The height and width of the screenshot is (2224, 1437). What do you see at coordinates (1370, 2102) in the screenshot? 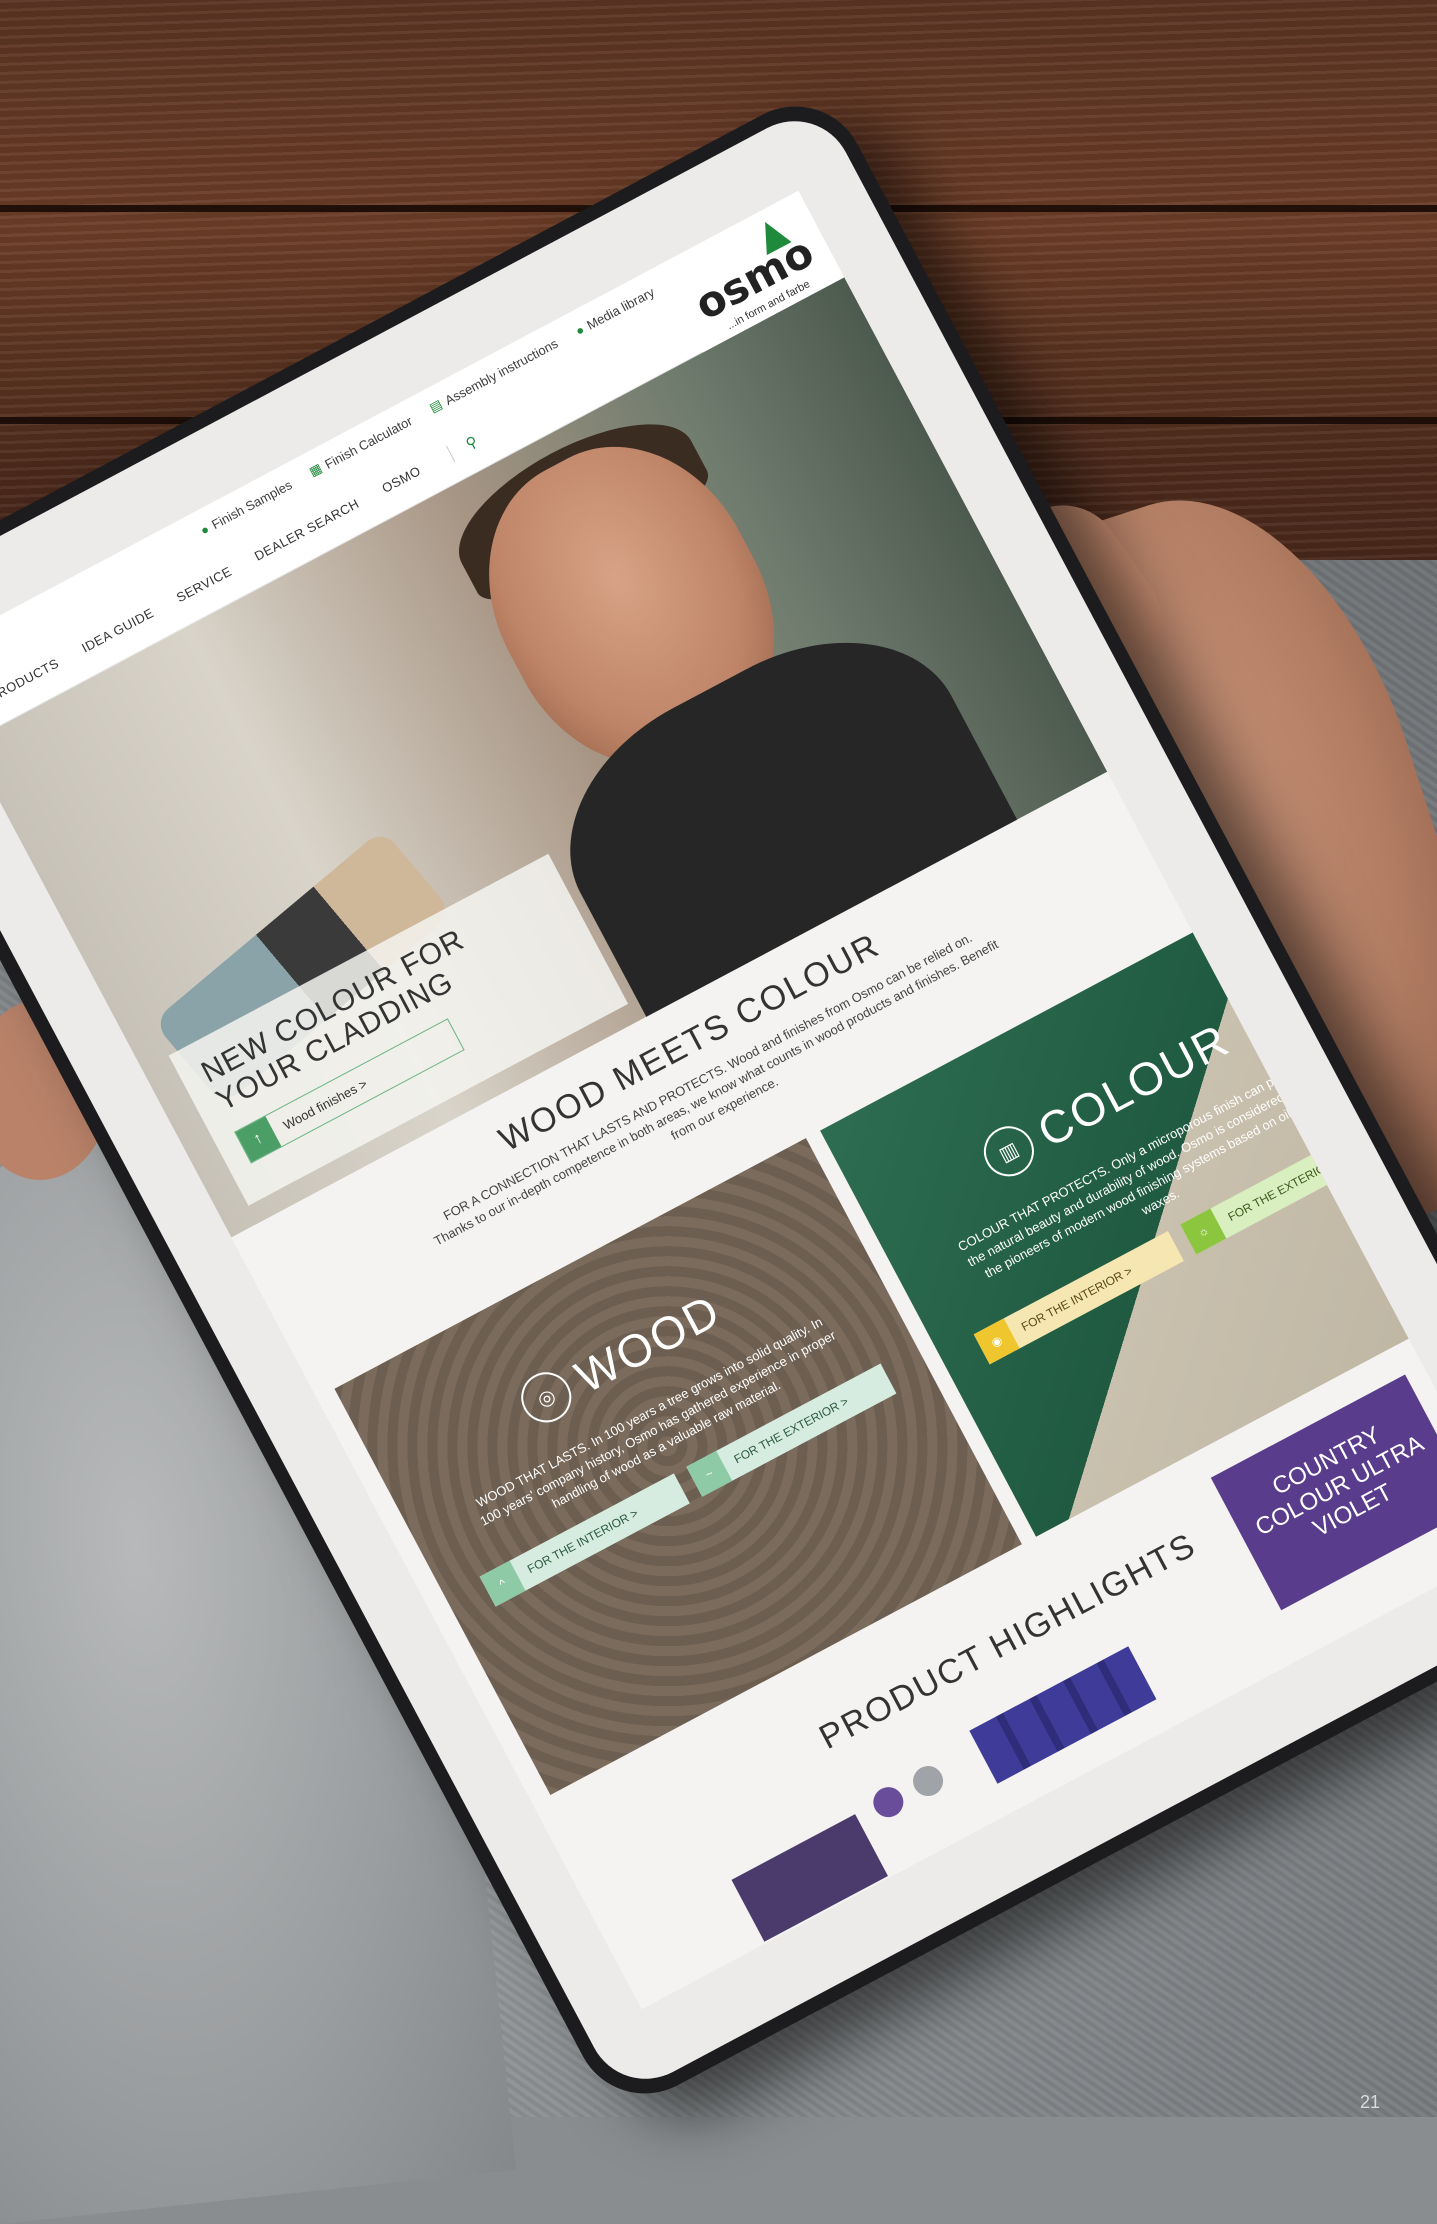
I see `page-number: 21` at bounding box center [1370, 2102].